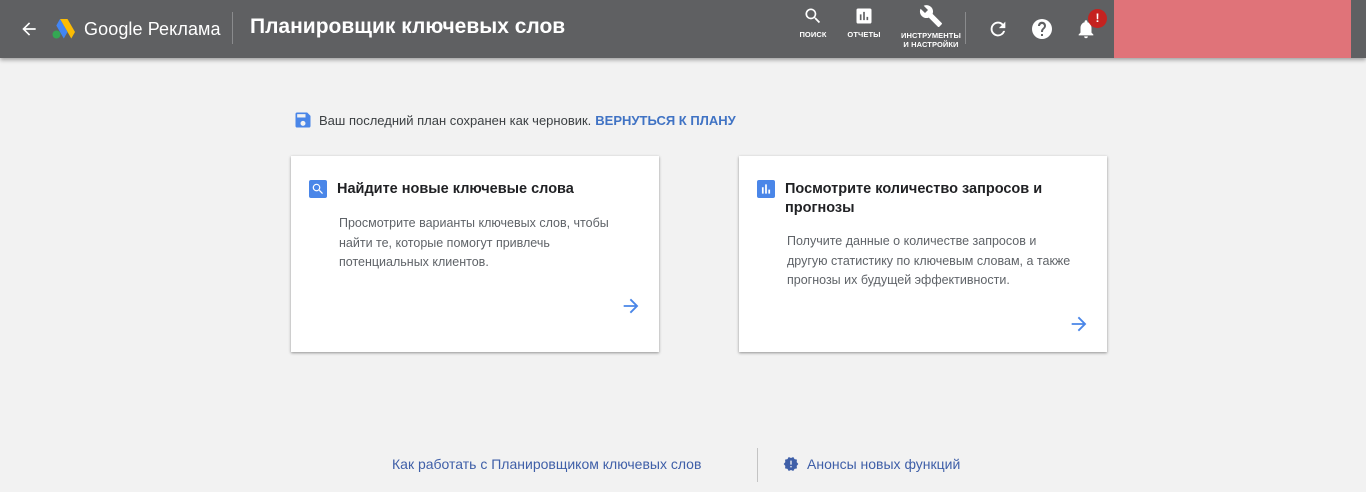 The height and width of the screenshot is (492, 1366). I want to click on tools-label-line2: И НАСТРОЙКИ, so click(931, 44).